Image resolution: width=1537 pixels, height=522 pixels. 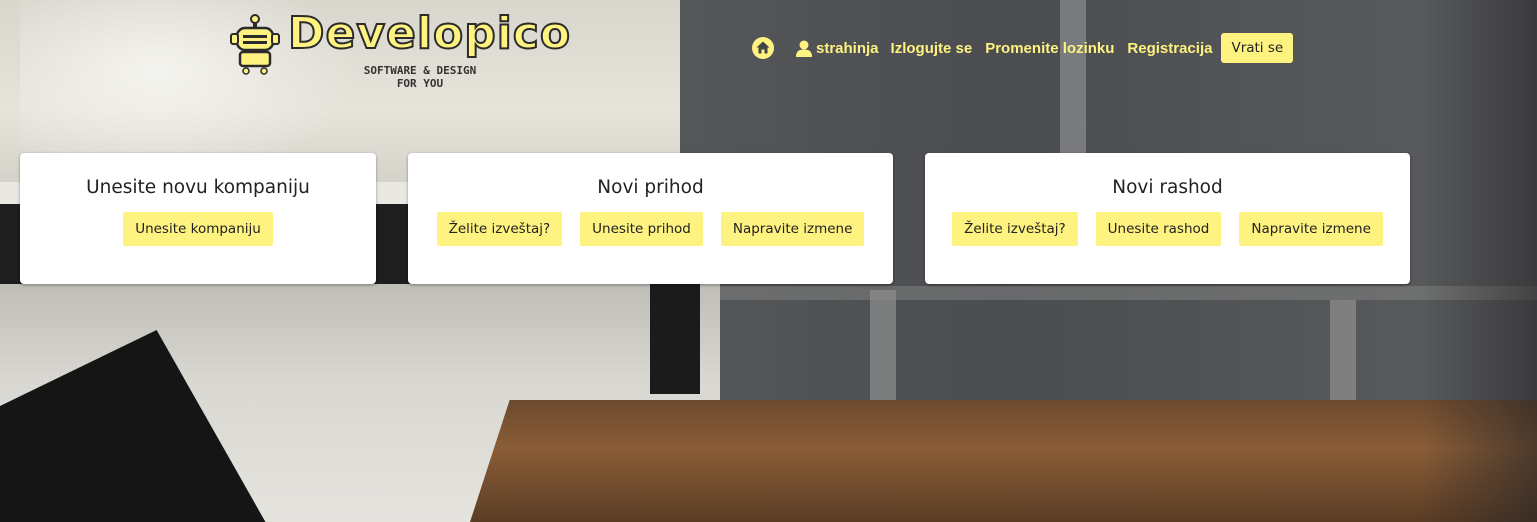 What do you see at coordinates (792, 229) in the screenshot?
I see `edit-income-button: Napravite izmene` at bounding box center [792, 229].